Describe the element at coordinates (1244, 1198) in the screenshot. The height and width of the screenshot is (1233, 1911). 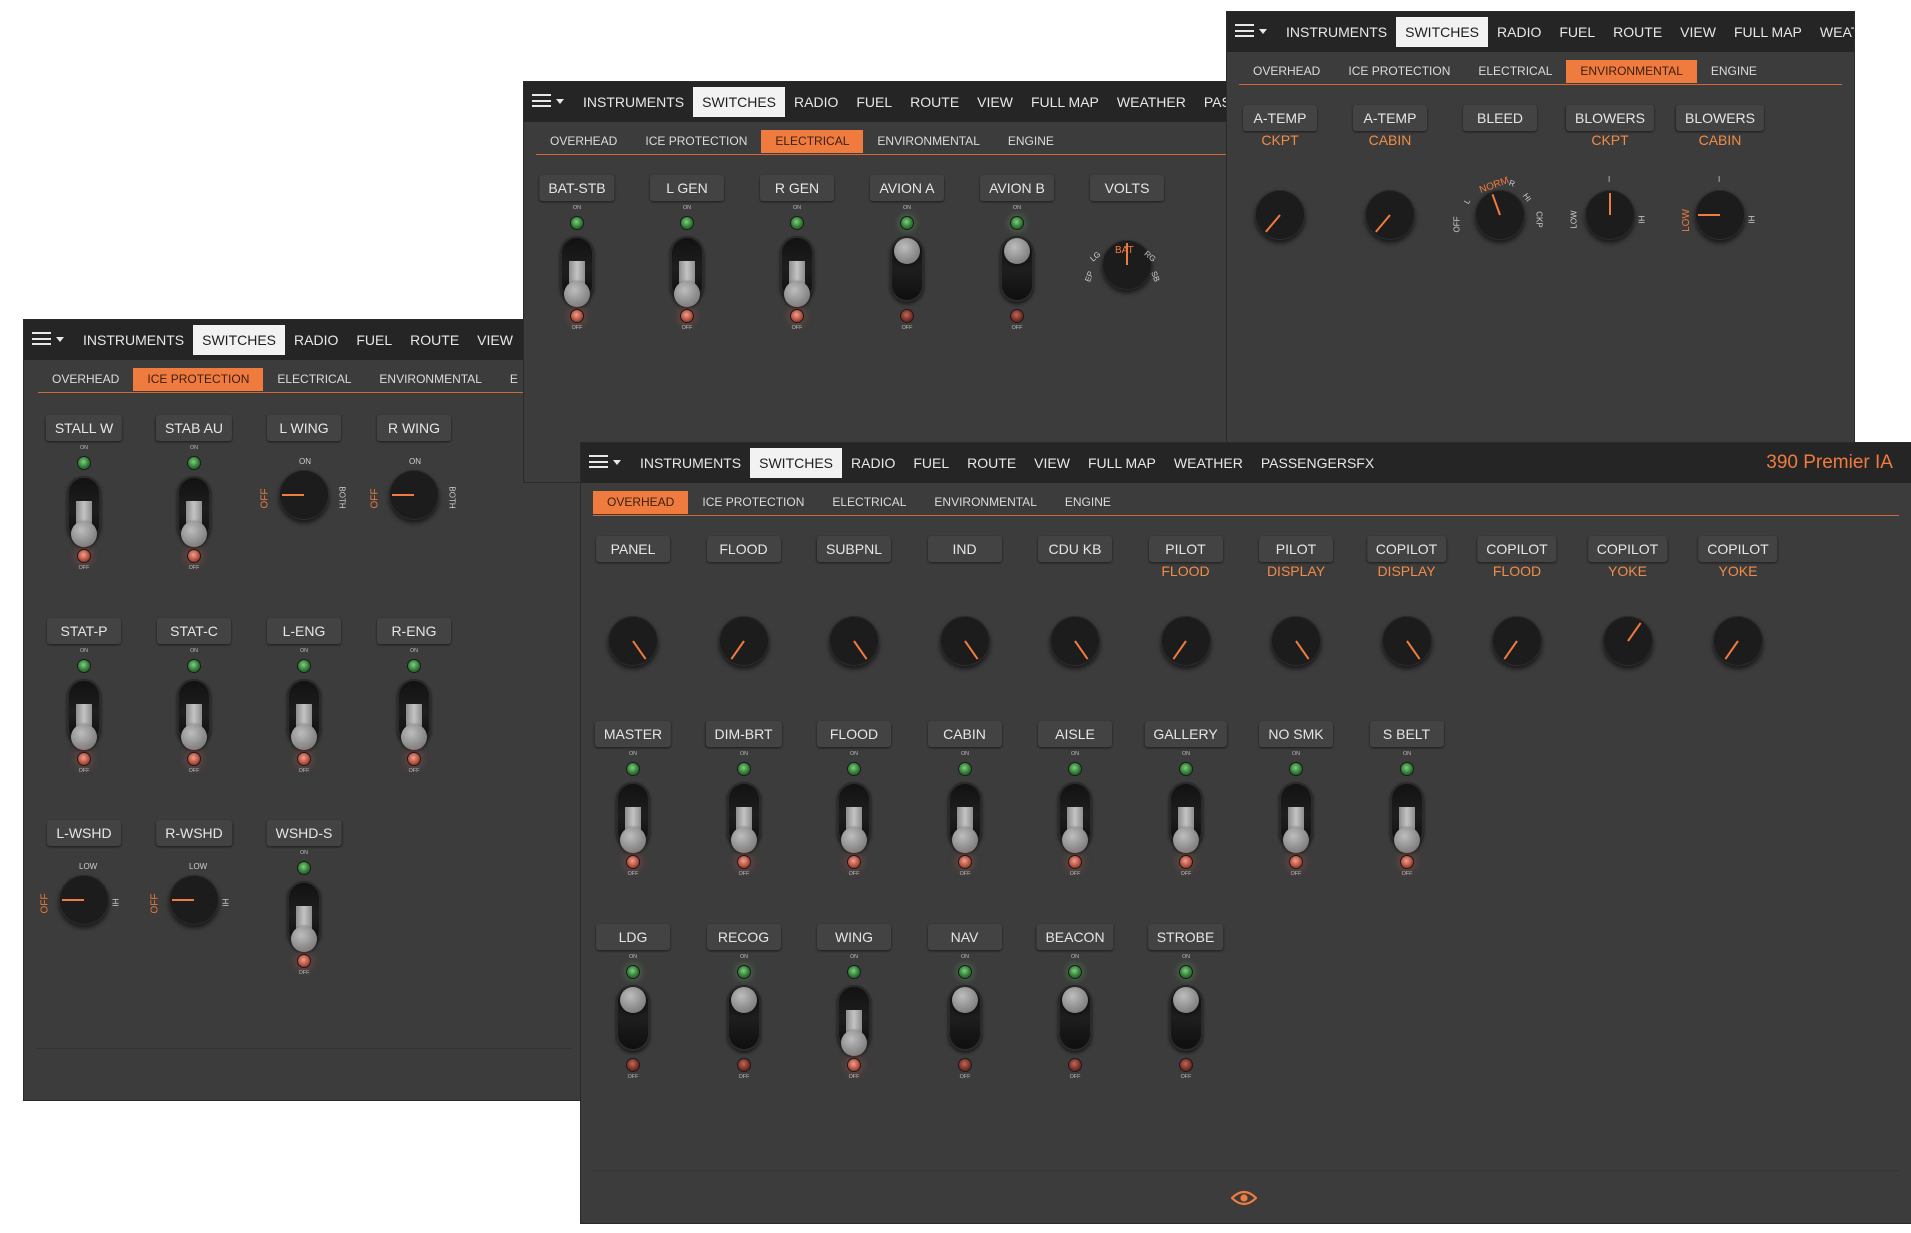
I see `eye-icon` at that location.